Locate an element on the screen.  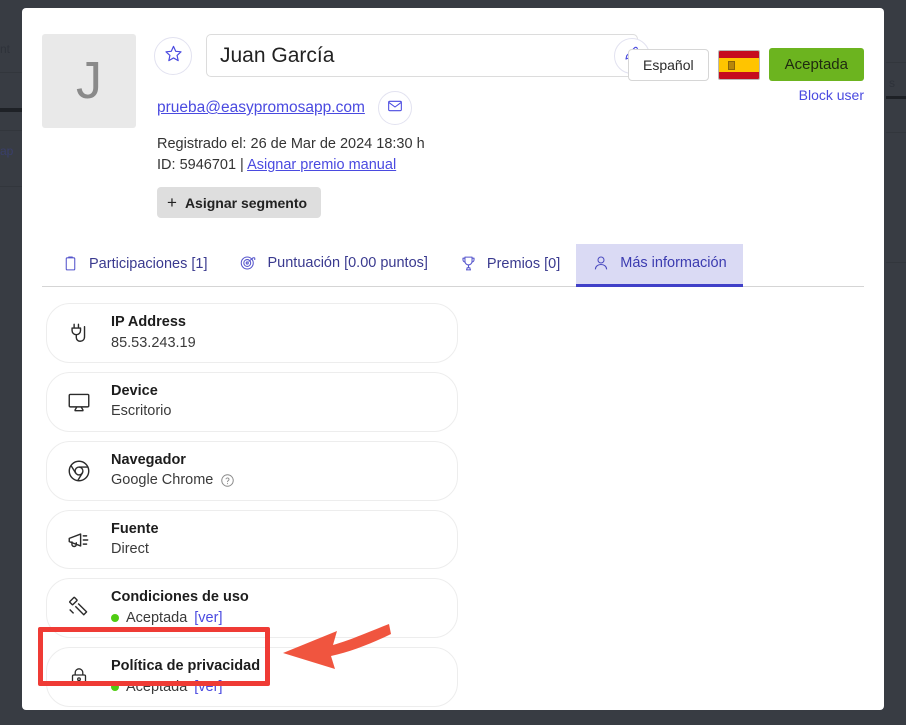
id-value: 5946701 is located at coordinates (208, 165).